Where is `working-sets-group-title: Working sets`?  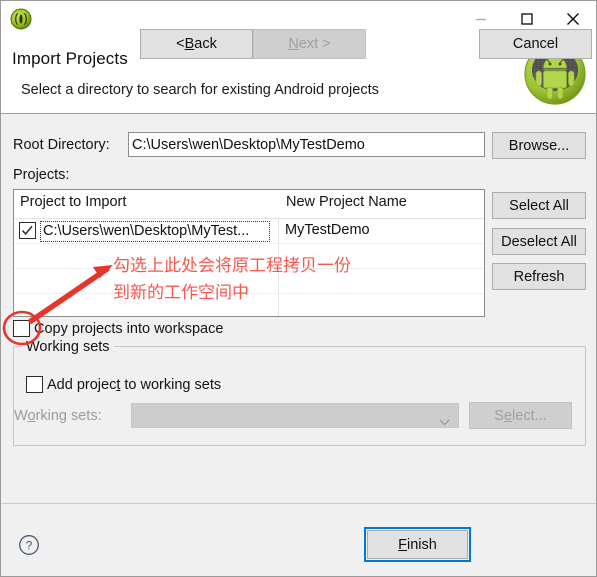 working-sets-group-title: Working sets is located at coordinates (68, 347).